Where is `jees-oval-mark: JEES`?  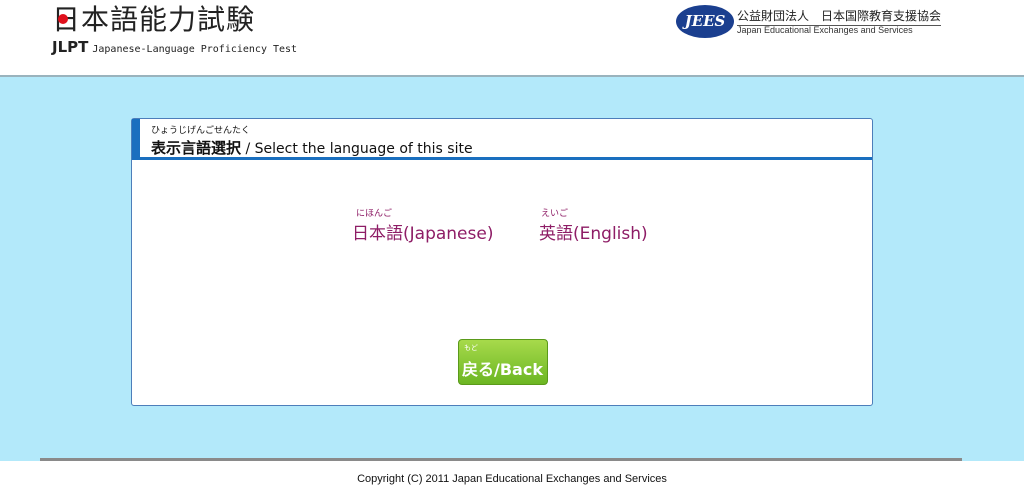 jees-oval-mark: JEES is located at coordinates (705, 21).